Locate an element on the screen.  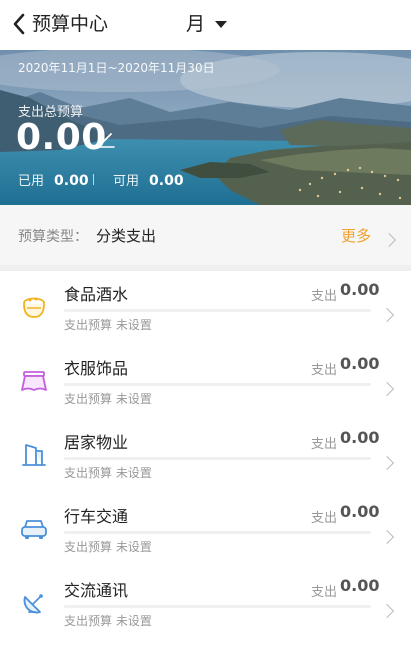
available-value: 0.00 is located at coordinates (166, 181).